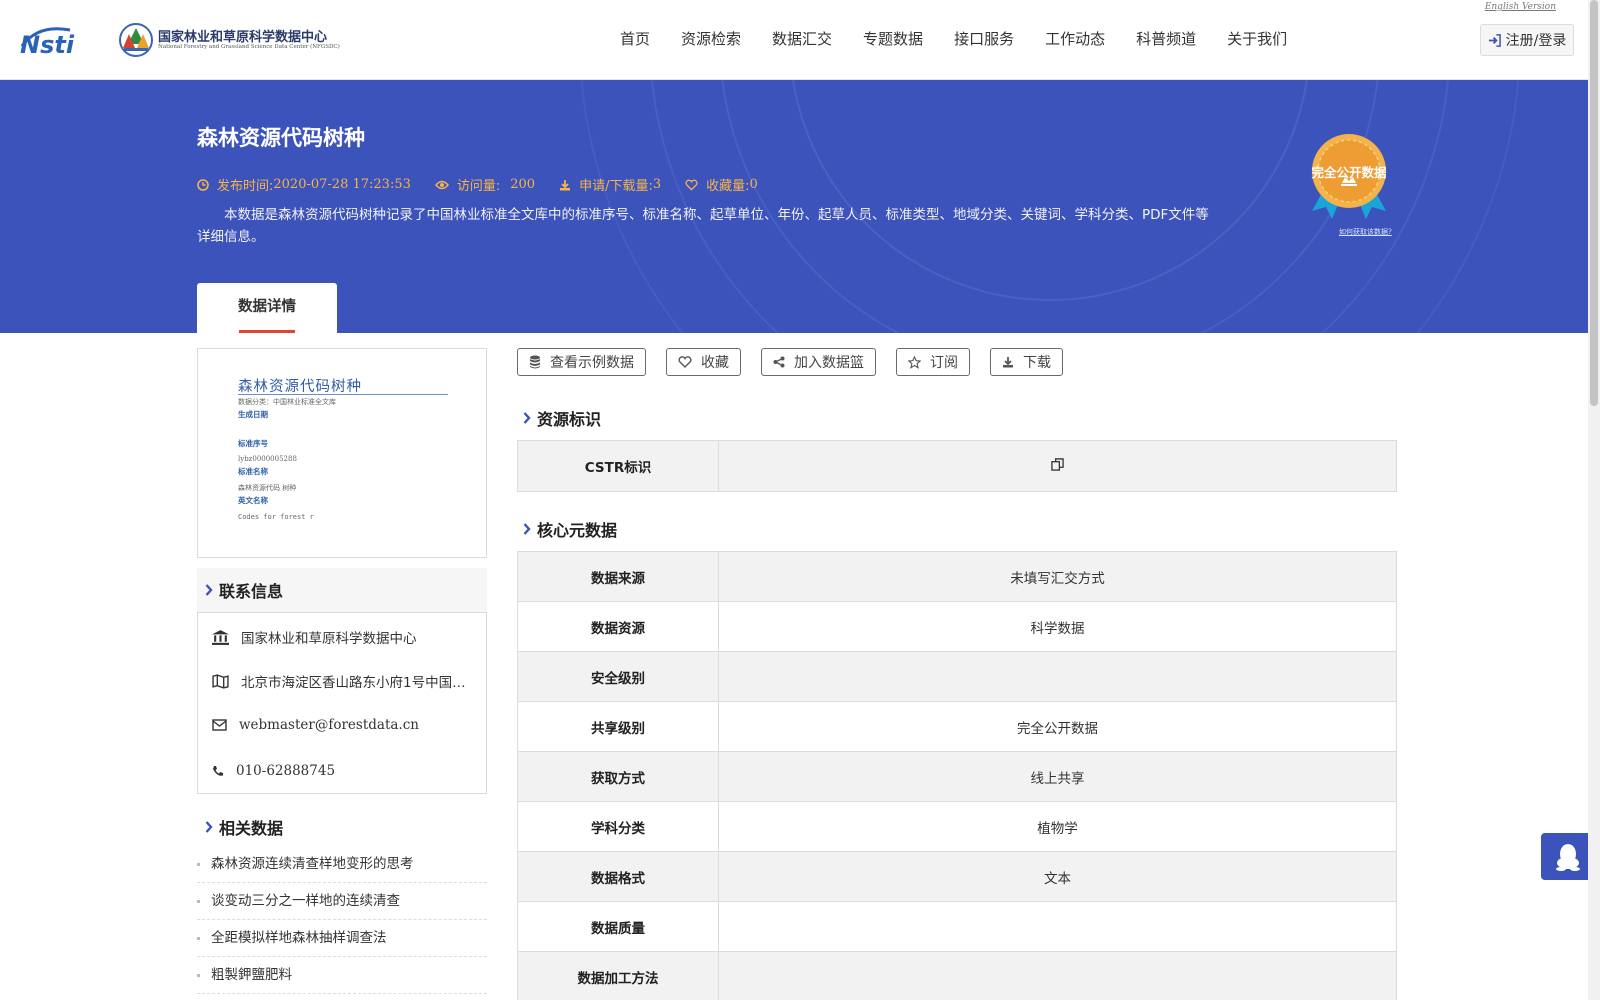 This screenshot has height=1000, width=1600. What do you see at coordinates (893, 38) in the screenshot?
I see `nav-topic-data: 专题数据` at bounding box center [893, 38].